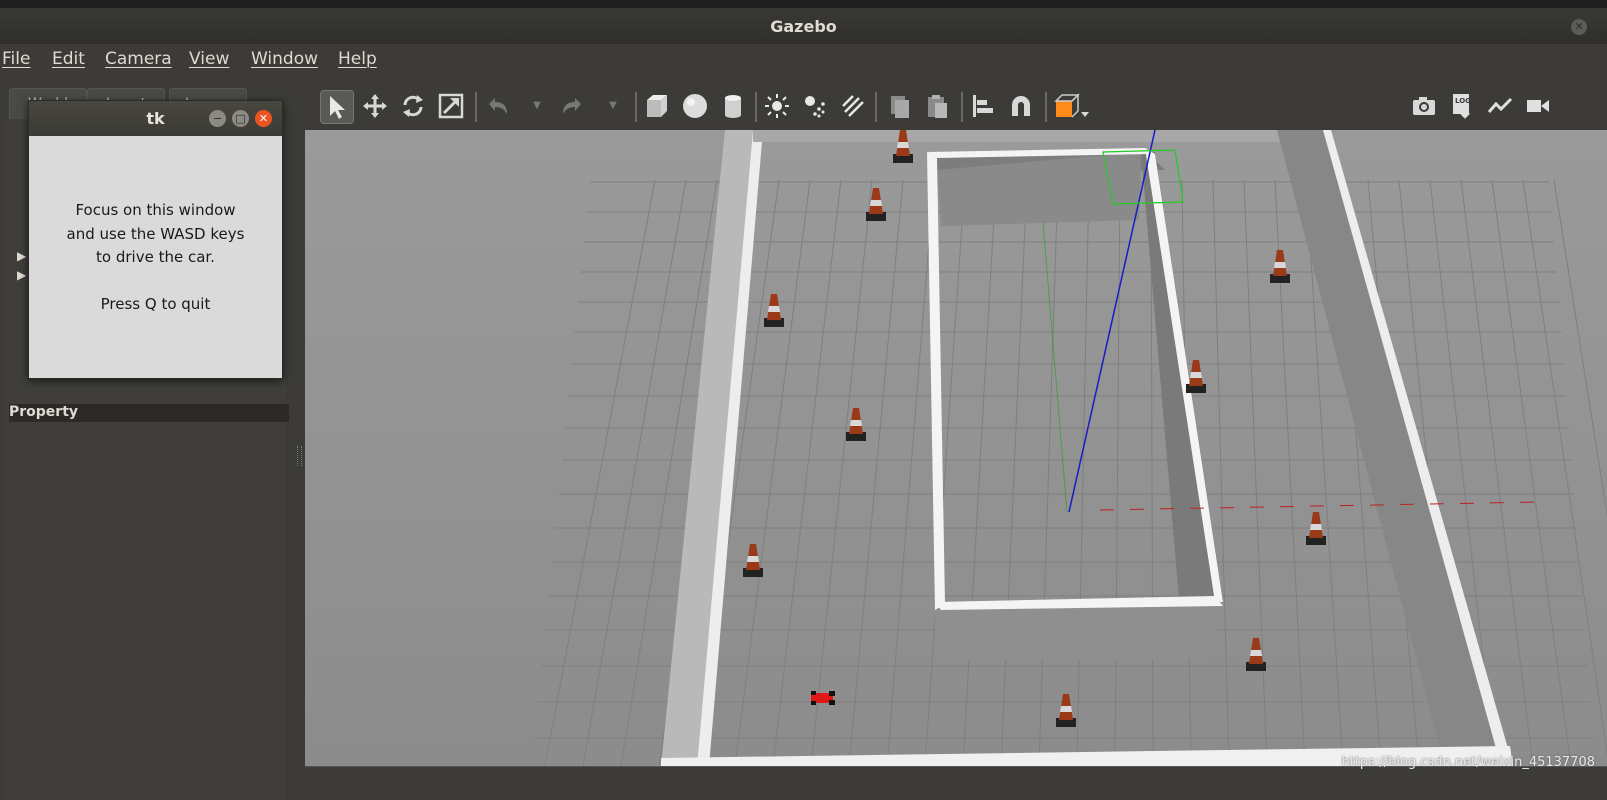 The width and height of the screenshot is (1607, 800). Describe the element at coordinates (1072, 106) in the screenshot. I see `view-angle-icon` at that location.